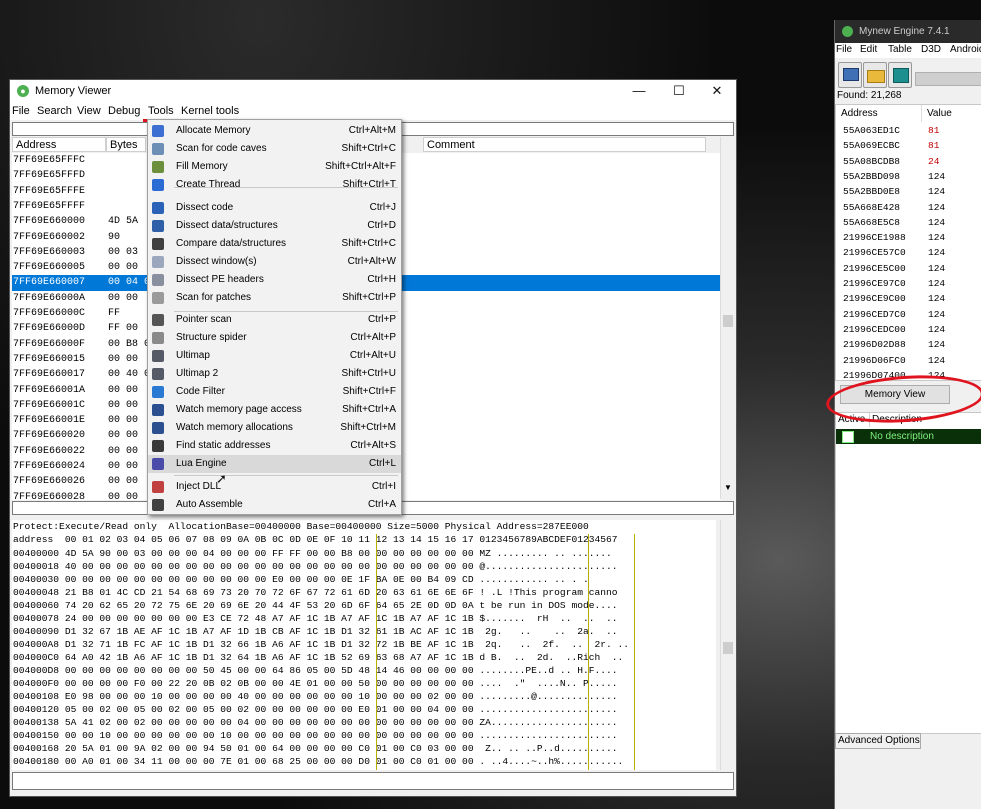  What do you see at coordinates (908, 222) in the screenshot?
I see `list-item: 55A668E5C8 124` at bounding box center [908, 222].